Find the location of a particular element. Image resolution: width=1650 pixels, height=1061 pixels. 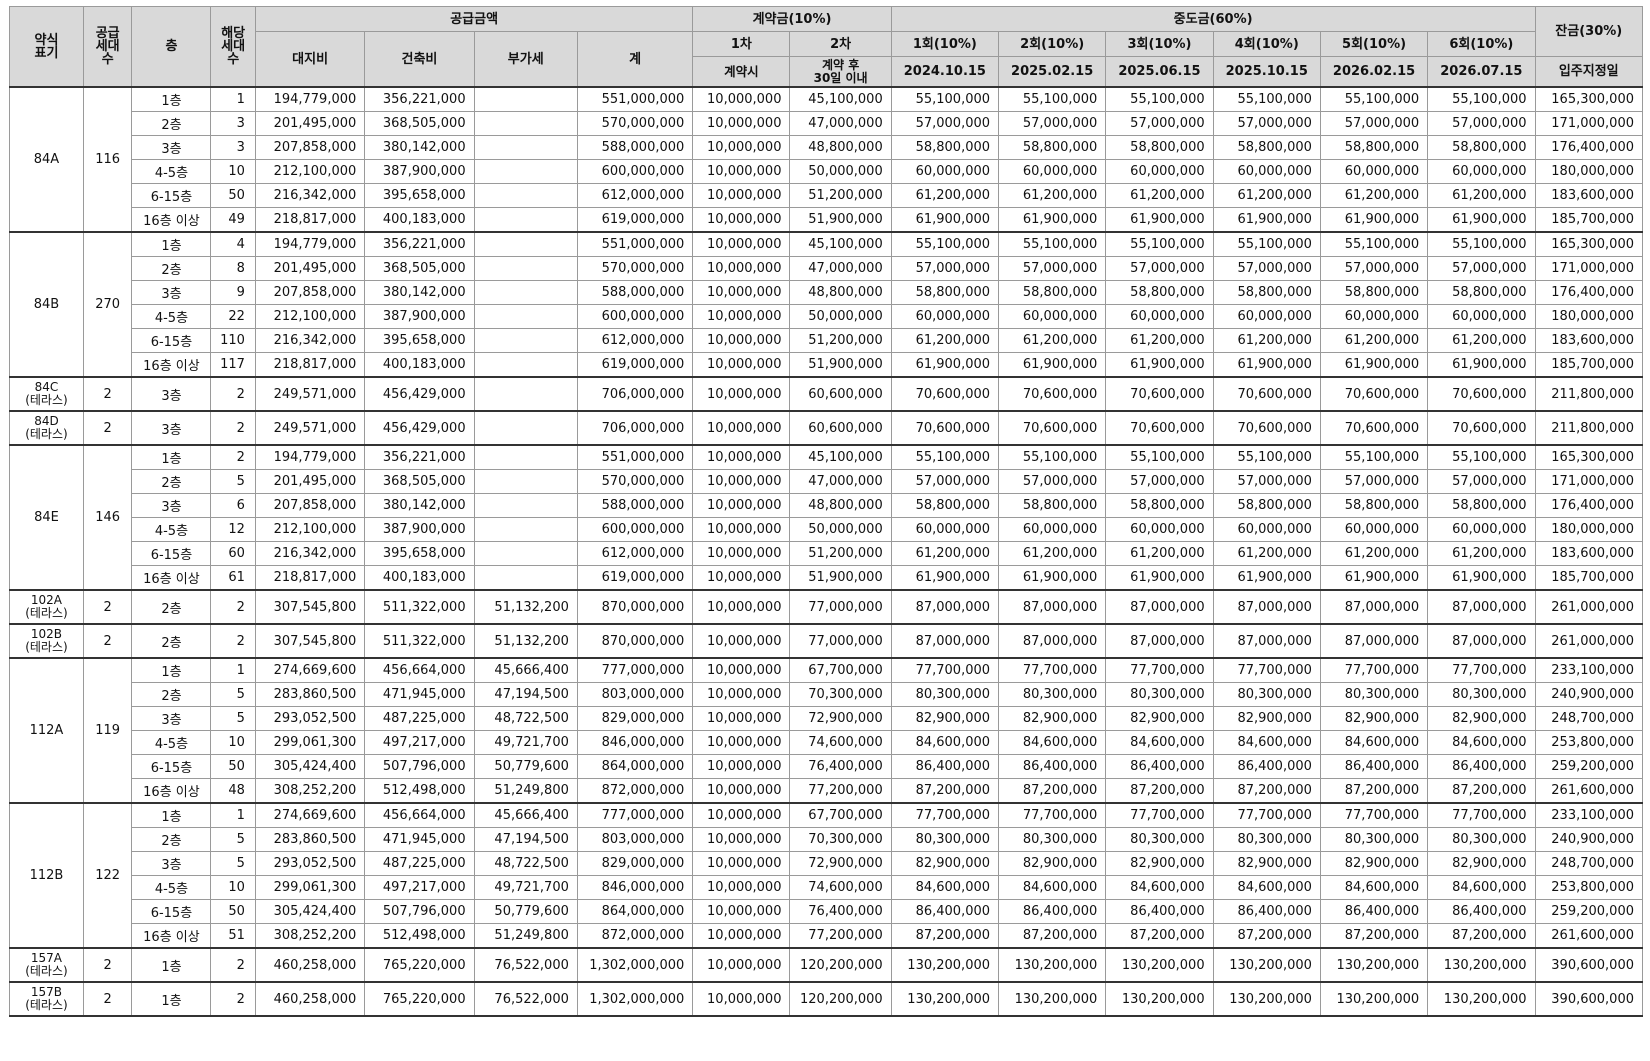

floor-units-cell: 50 is located at coordinates (233, 766).